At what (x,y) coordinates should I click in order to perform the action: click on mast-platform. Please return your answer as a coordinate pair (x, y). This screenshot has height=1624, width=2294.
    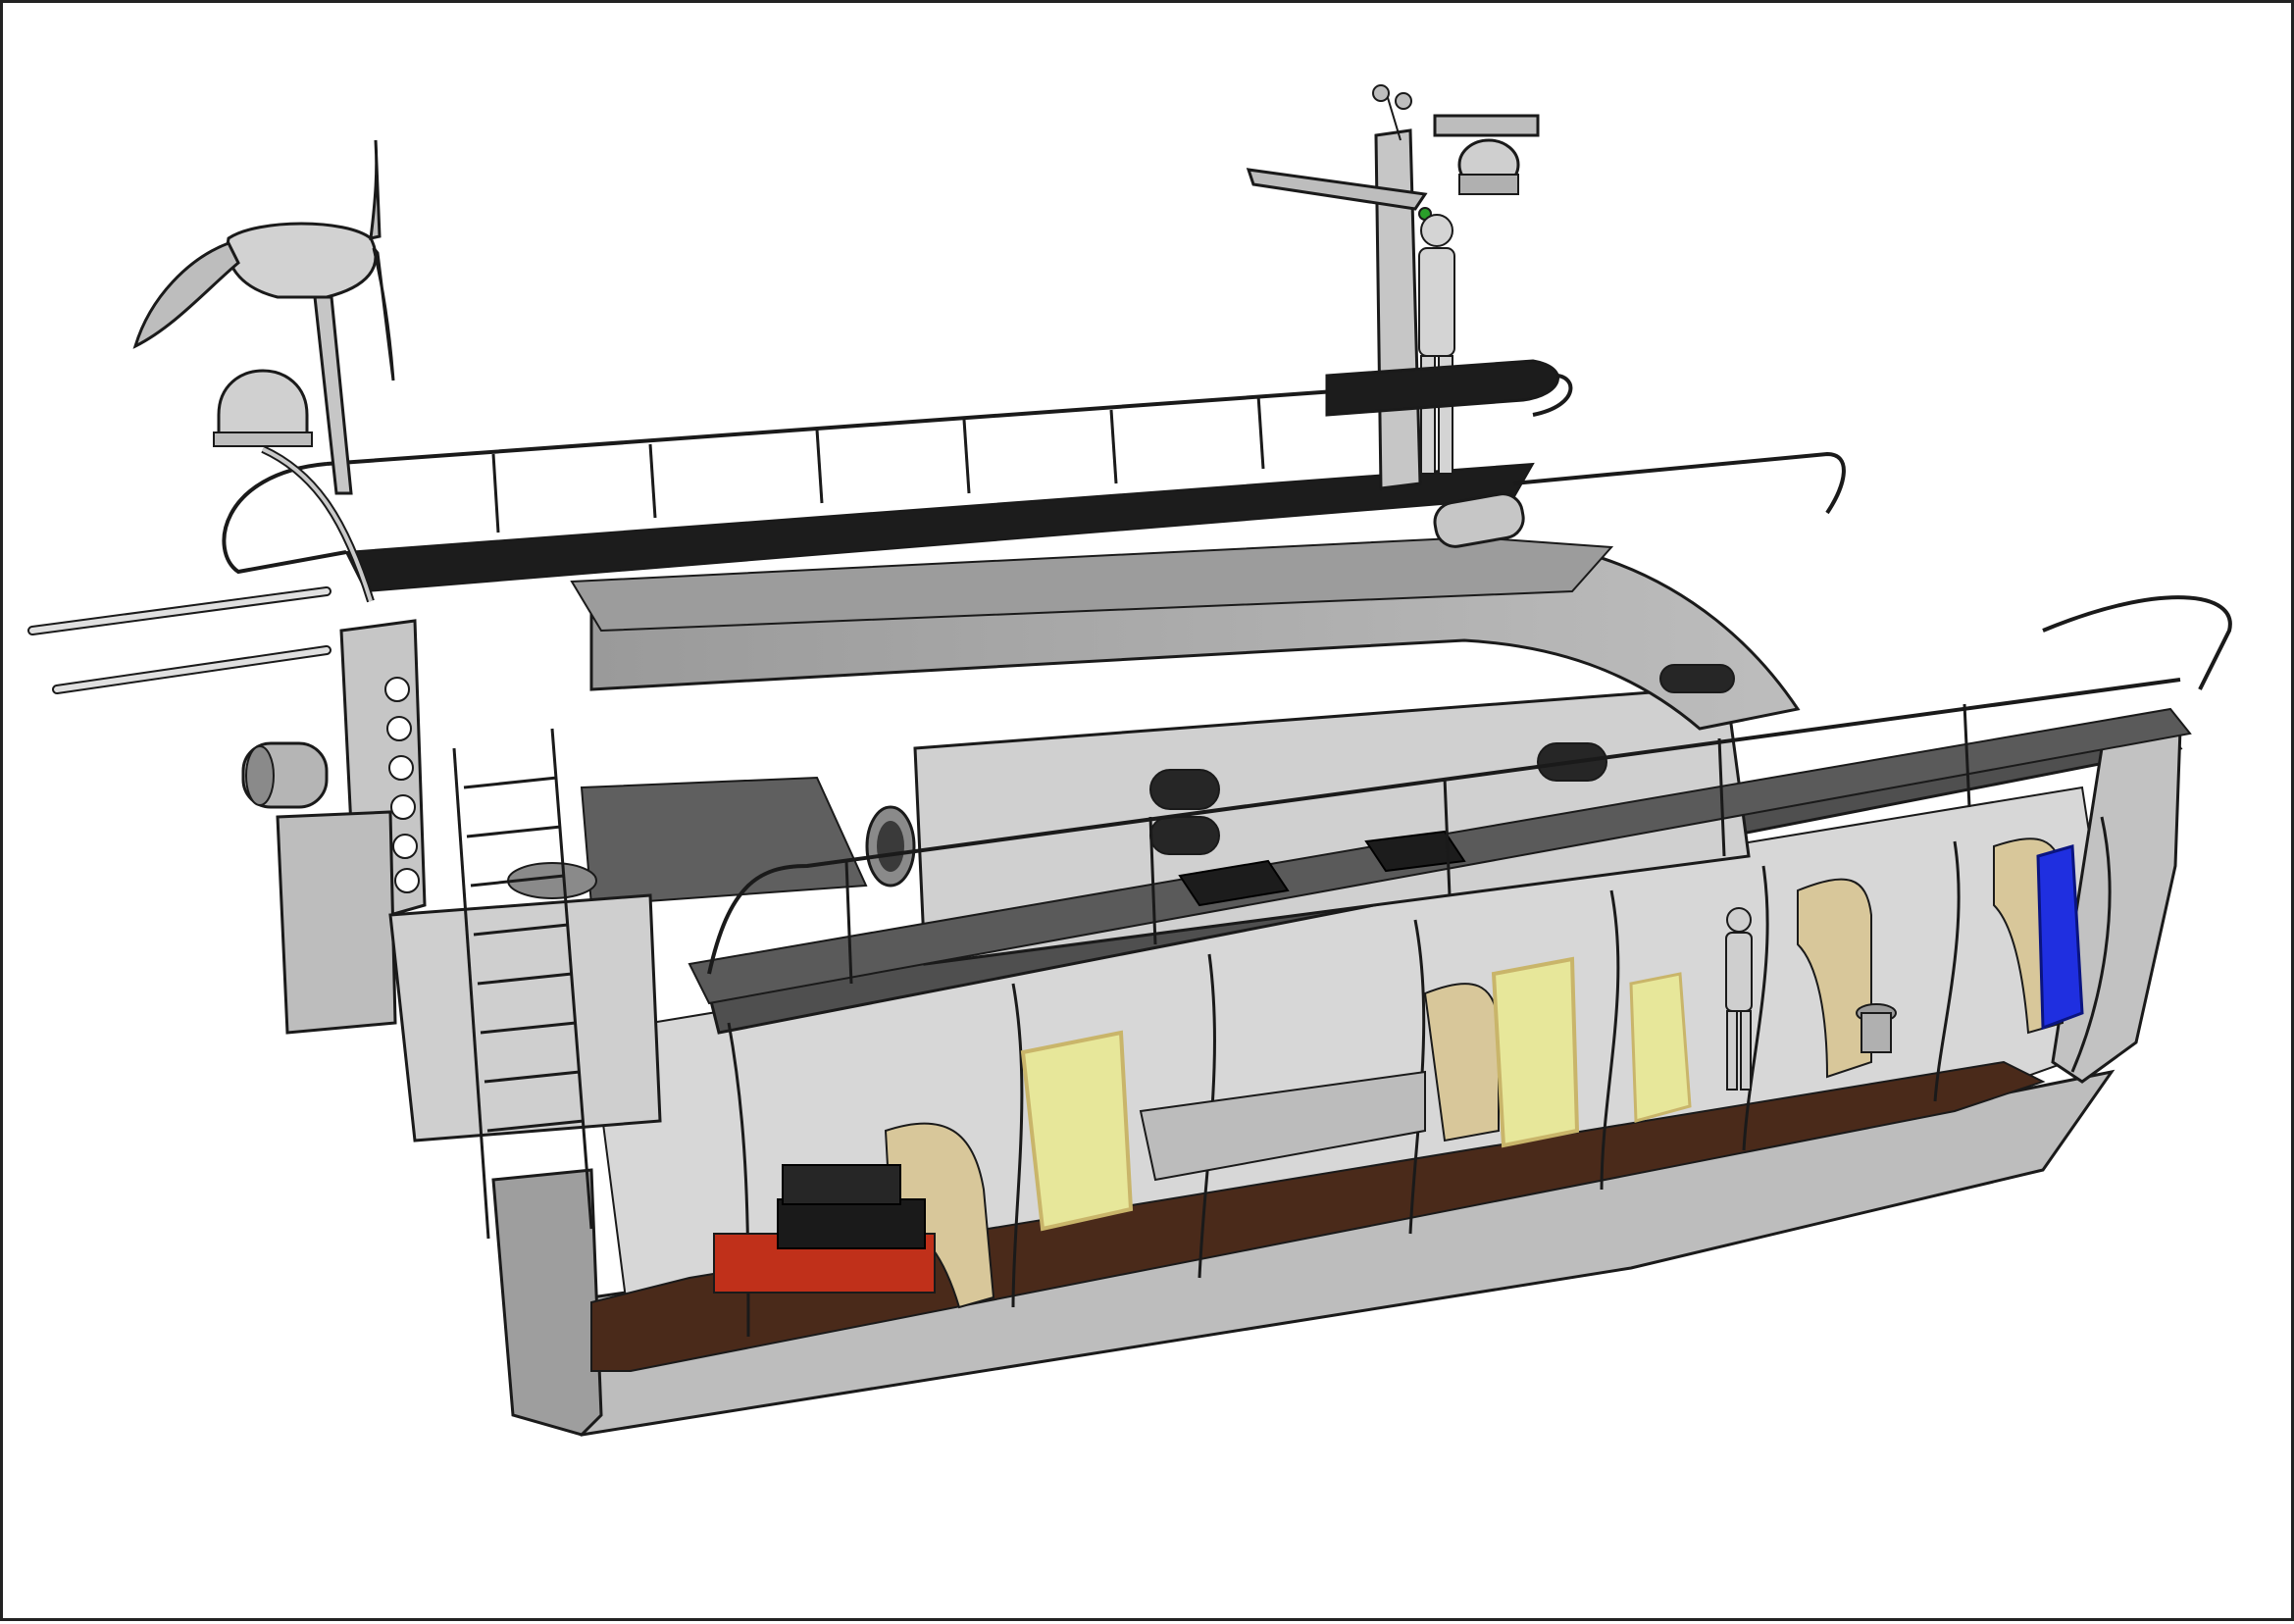
    Looking at the image, I should click on (1442, 388).